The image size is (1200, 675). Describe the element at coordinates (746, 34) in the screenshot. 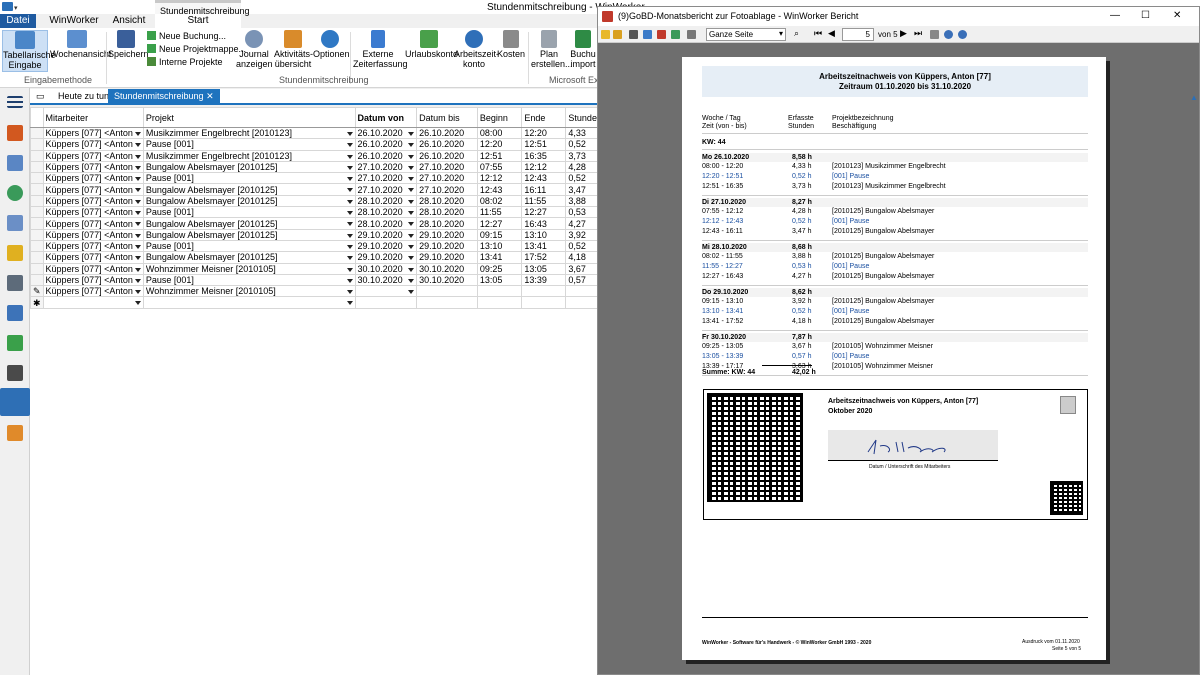

I see `zoom-select: Ganze Seite ▾` at that location.